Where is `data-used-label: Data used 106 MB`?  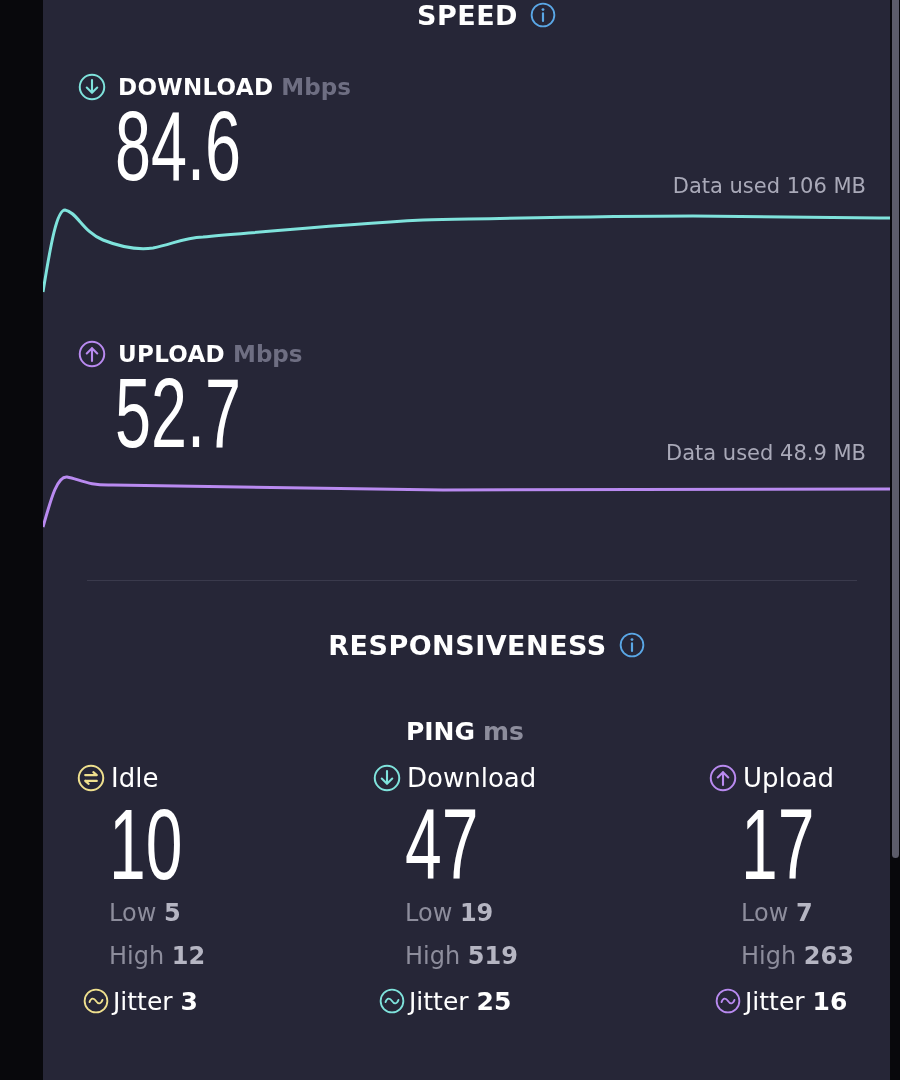 data-used-label: Data used 106 MB is located at coordinates (769, 186).